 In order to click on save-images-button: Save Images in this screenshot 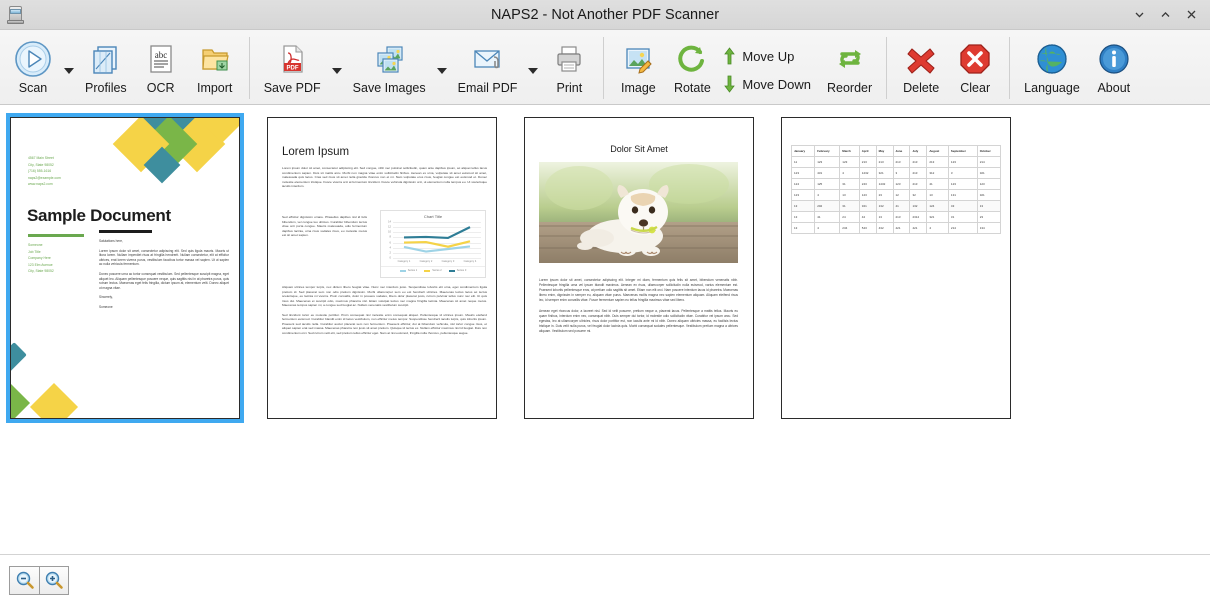, I will do `click(389, 68)`.